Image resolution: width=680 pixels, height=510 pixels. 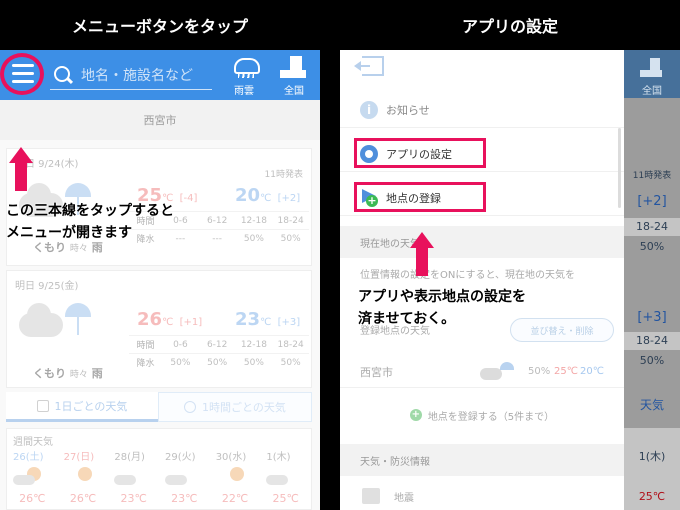 What do you see at coordinates (159, 26) in the screenshot?
I see `caption-left: メニューボタンをタップ` at bounding box center [159, 26].